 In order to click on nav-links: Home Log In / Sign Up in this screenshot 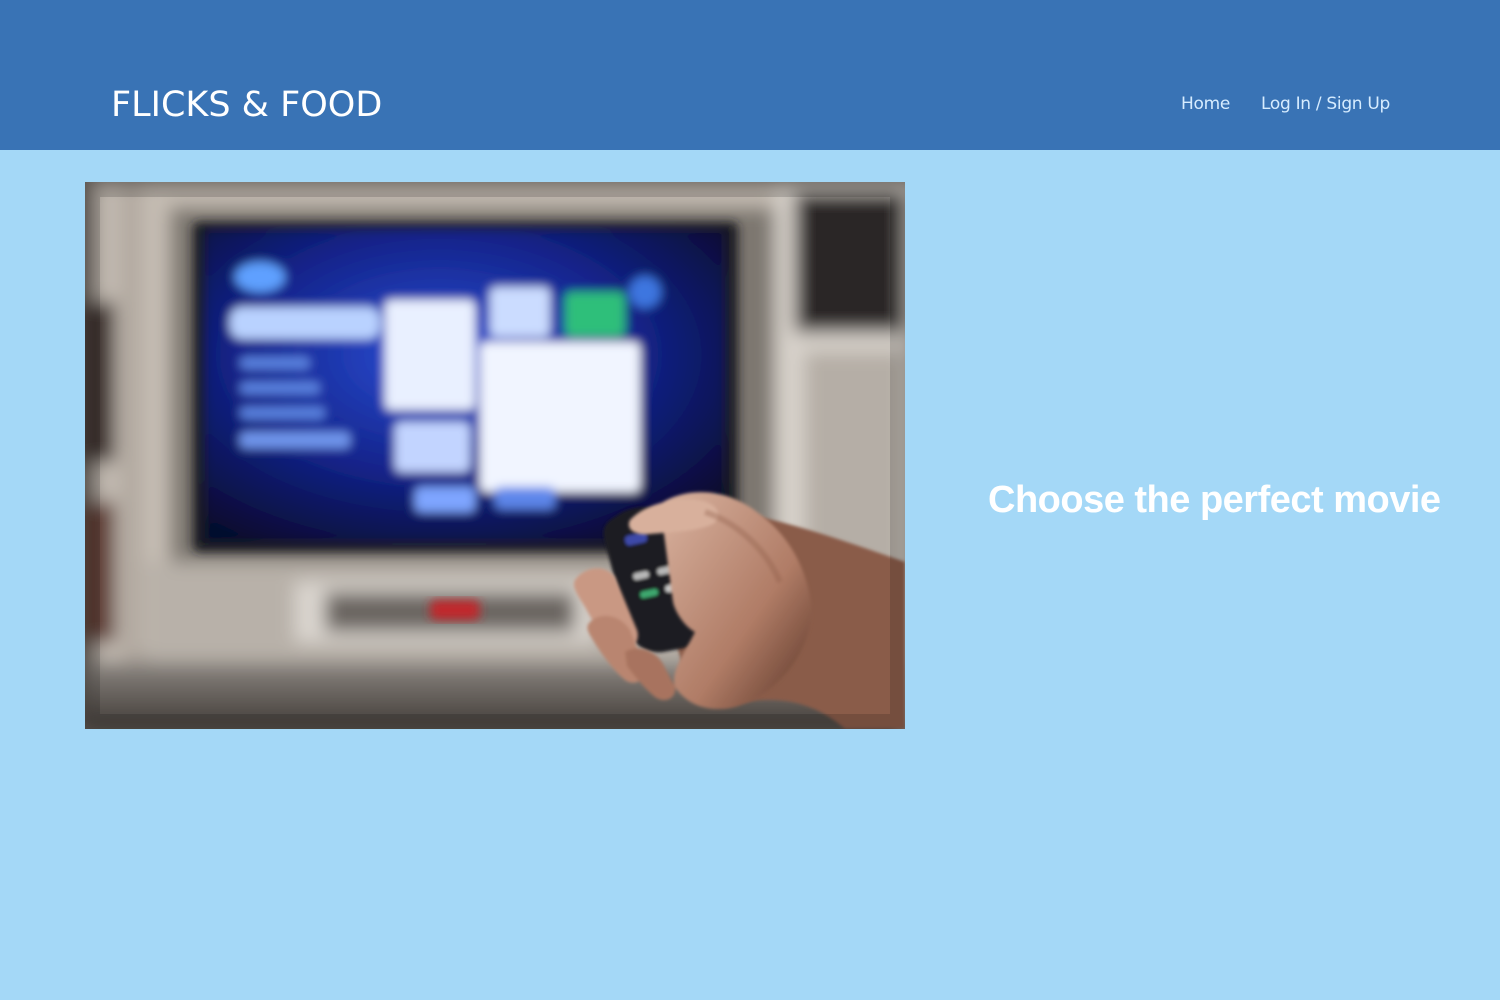, I will do `click(1285, 104)`.